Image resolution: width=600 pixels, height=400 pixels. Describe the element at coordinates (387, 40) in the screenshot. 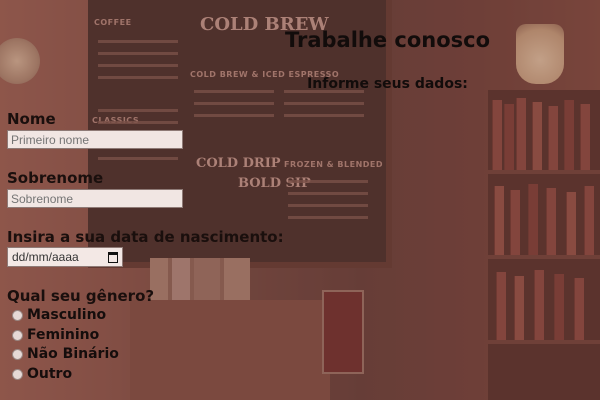

I see `page-title: Trabalhe conosco` at that location.